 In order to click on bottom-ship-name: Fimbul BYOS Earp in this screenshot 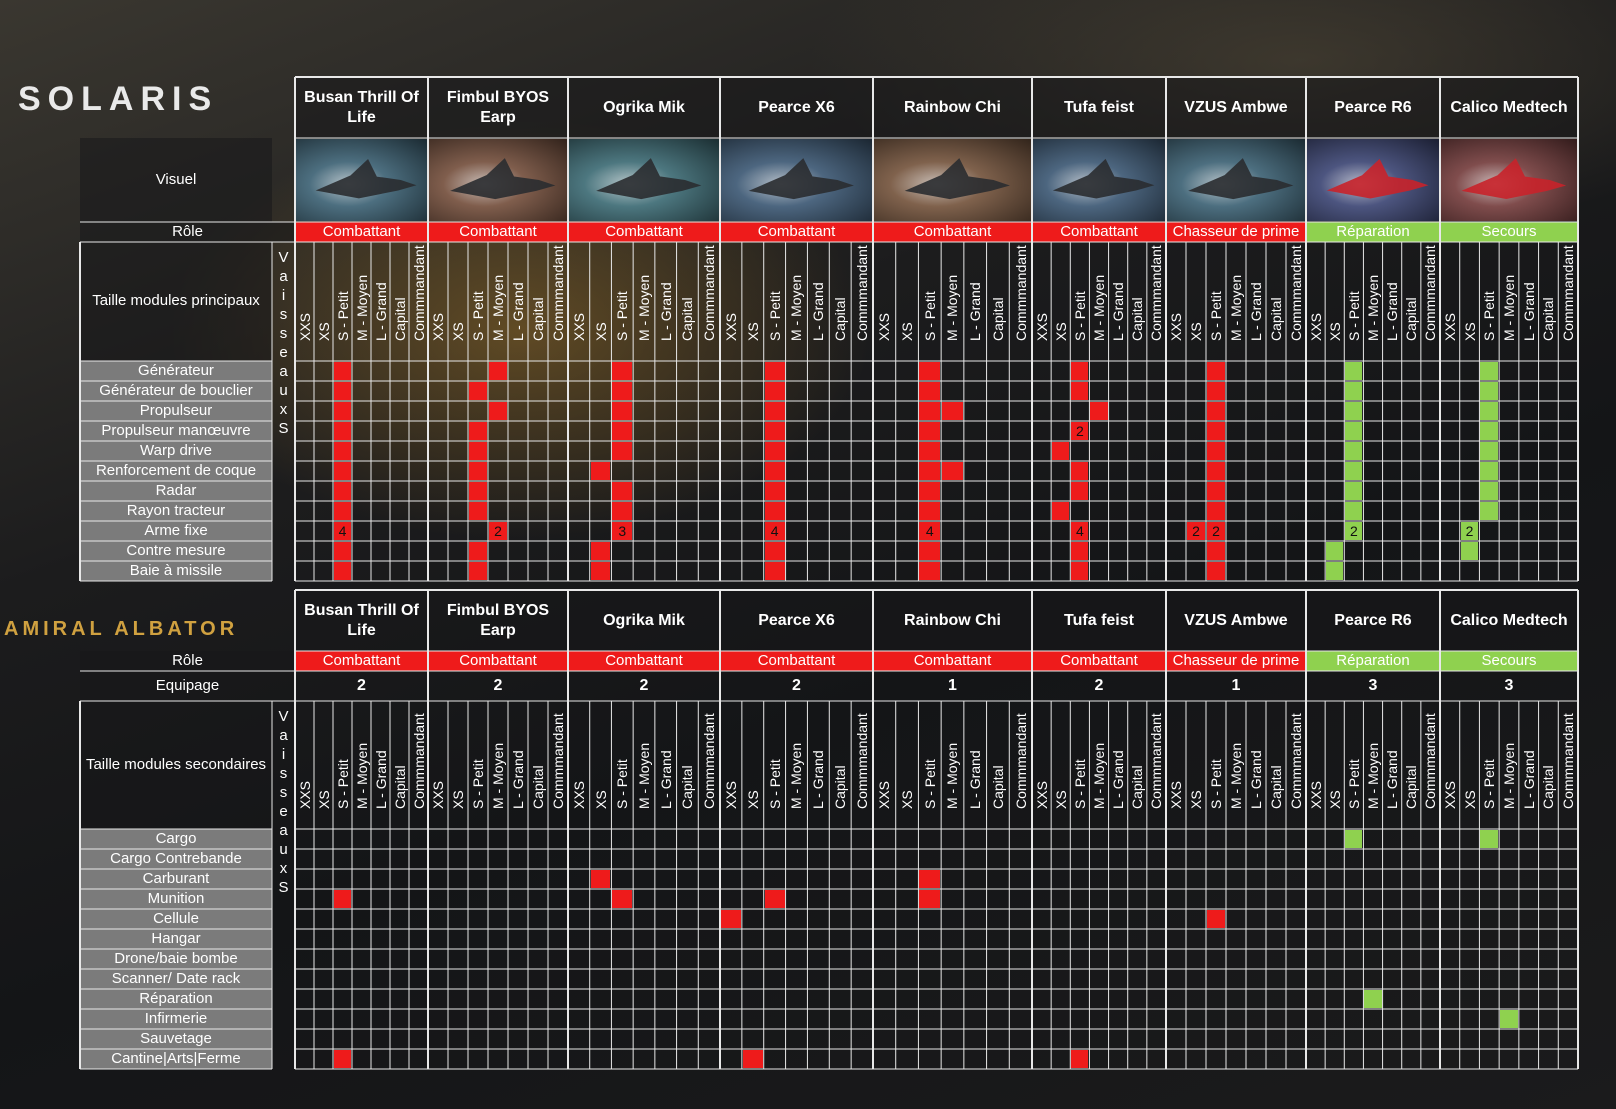, I will do `click(498, 620)`.